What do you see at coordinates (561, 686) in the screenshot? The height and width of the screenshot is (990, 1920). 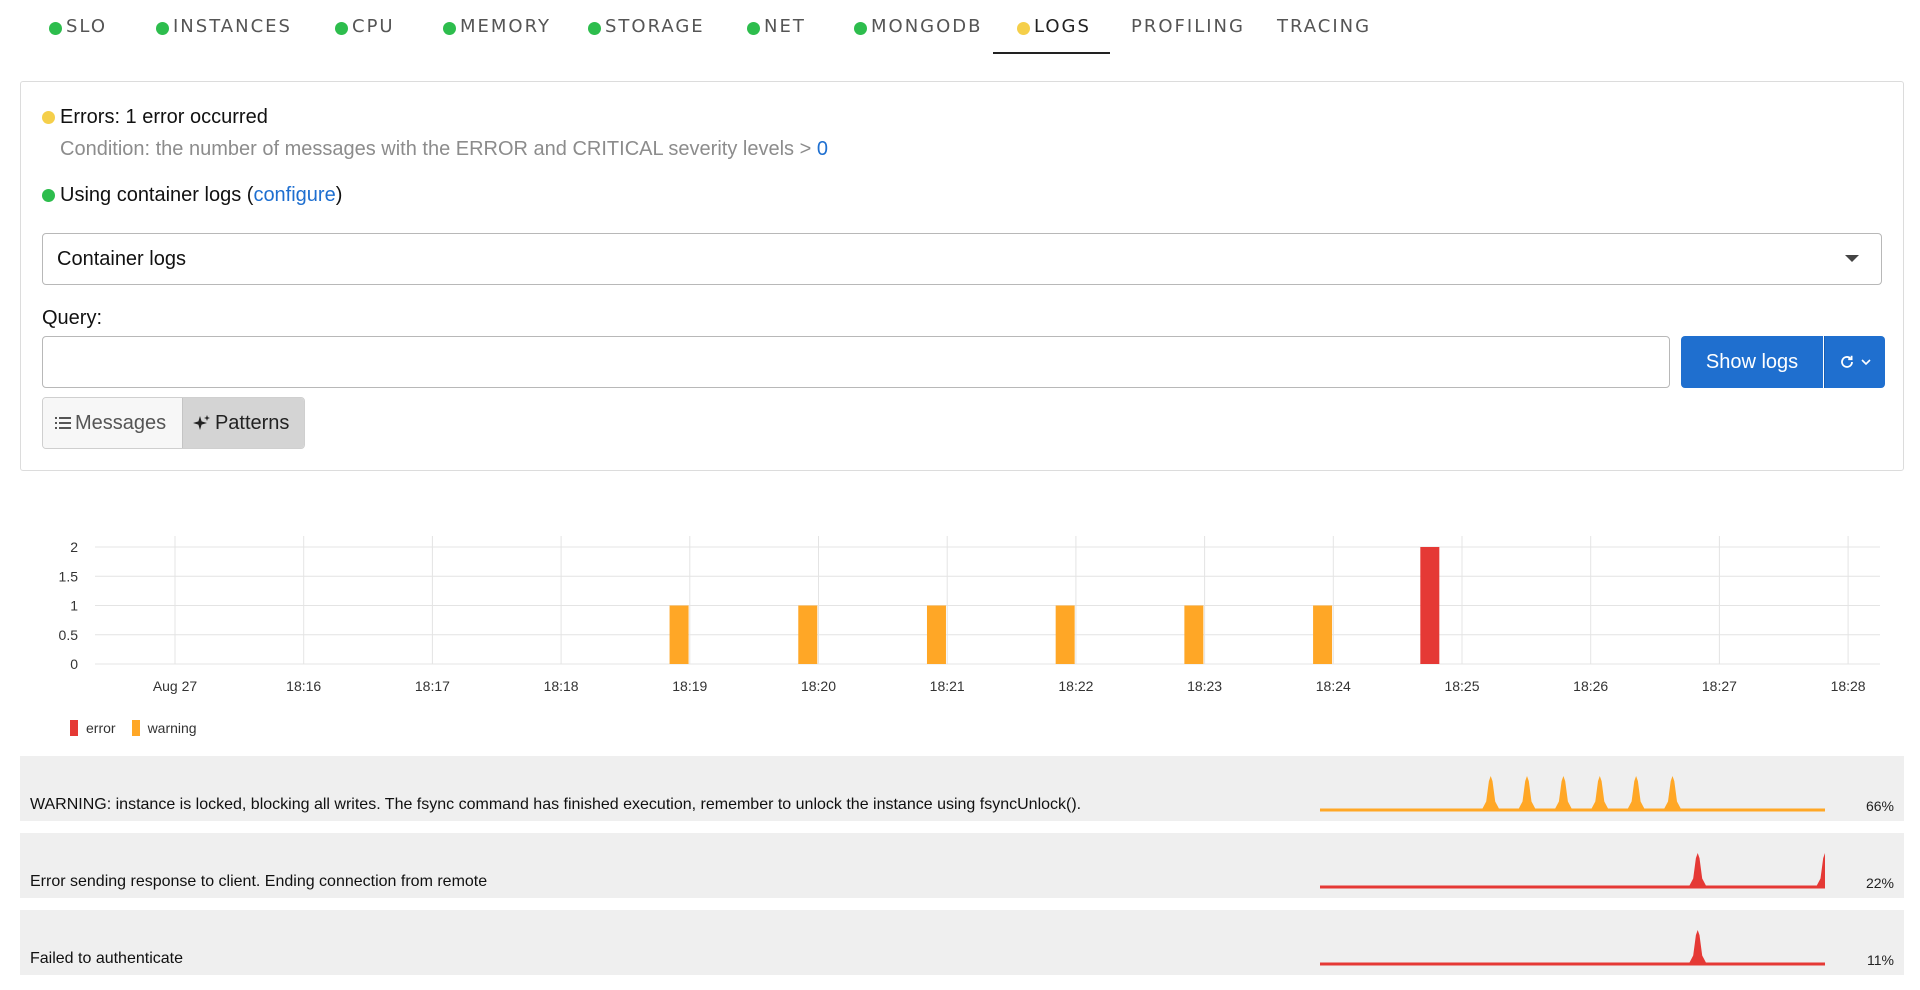 I see `x-tick-label: 18:18` at bounding box center [561, 686].